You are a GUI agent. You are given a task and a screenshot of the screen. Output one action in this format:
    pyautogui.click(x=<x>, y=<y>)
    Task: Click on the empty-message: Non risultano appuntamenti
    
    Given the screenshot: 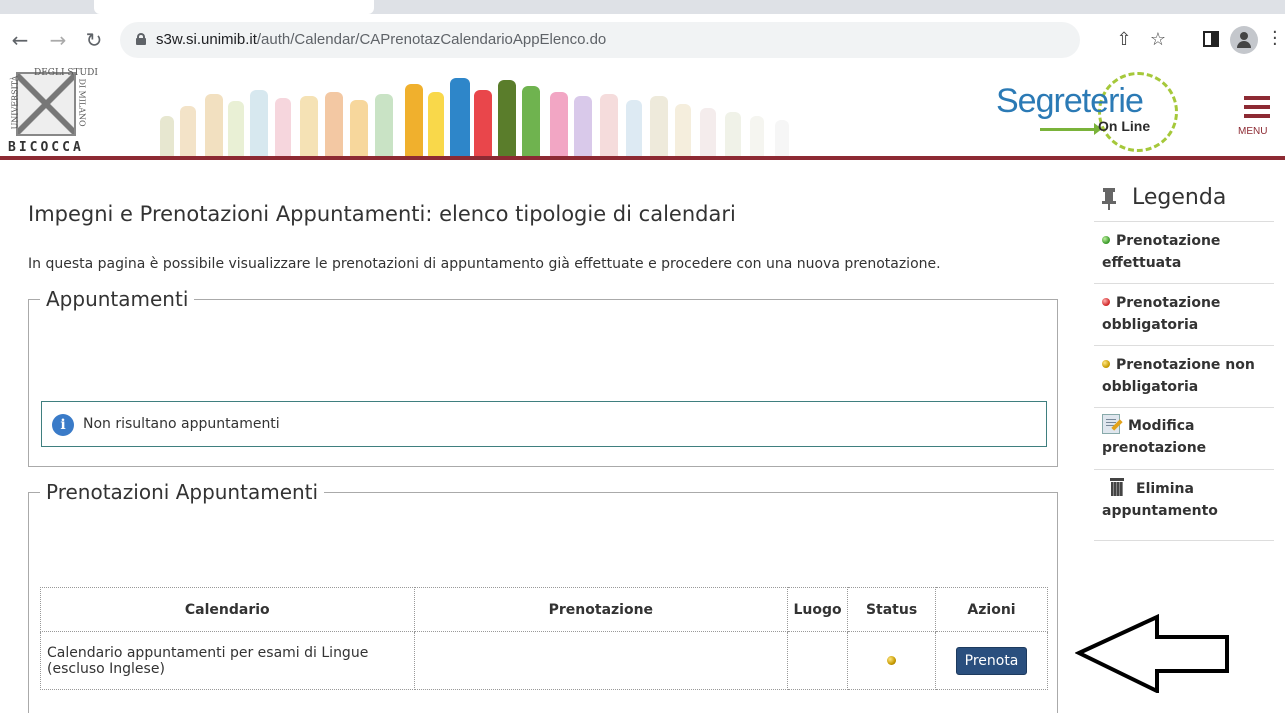 What is the action you would take?
    pyautogui.click(x=181, y=424)
    